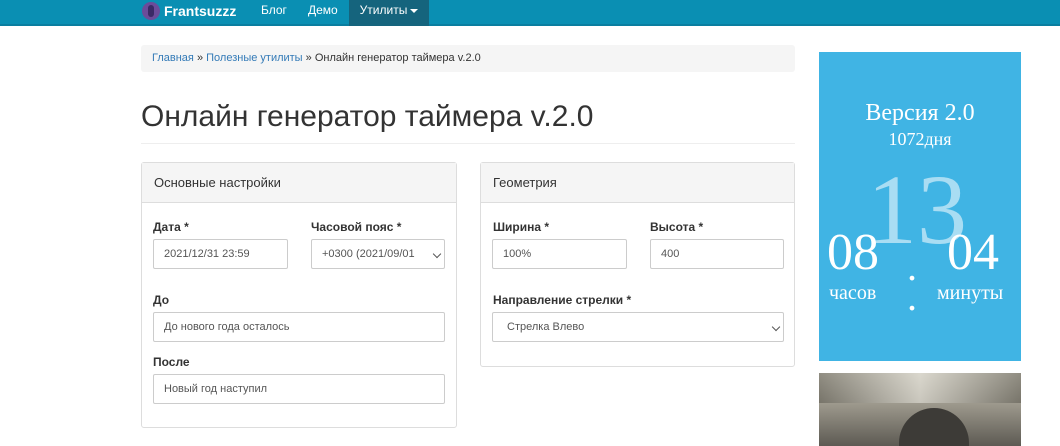  What do you see at coordinates (920, 388) in the screenshot?
I see `photo-foliage` at bounding box center [920, 388].